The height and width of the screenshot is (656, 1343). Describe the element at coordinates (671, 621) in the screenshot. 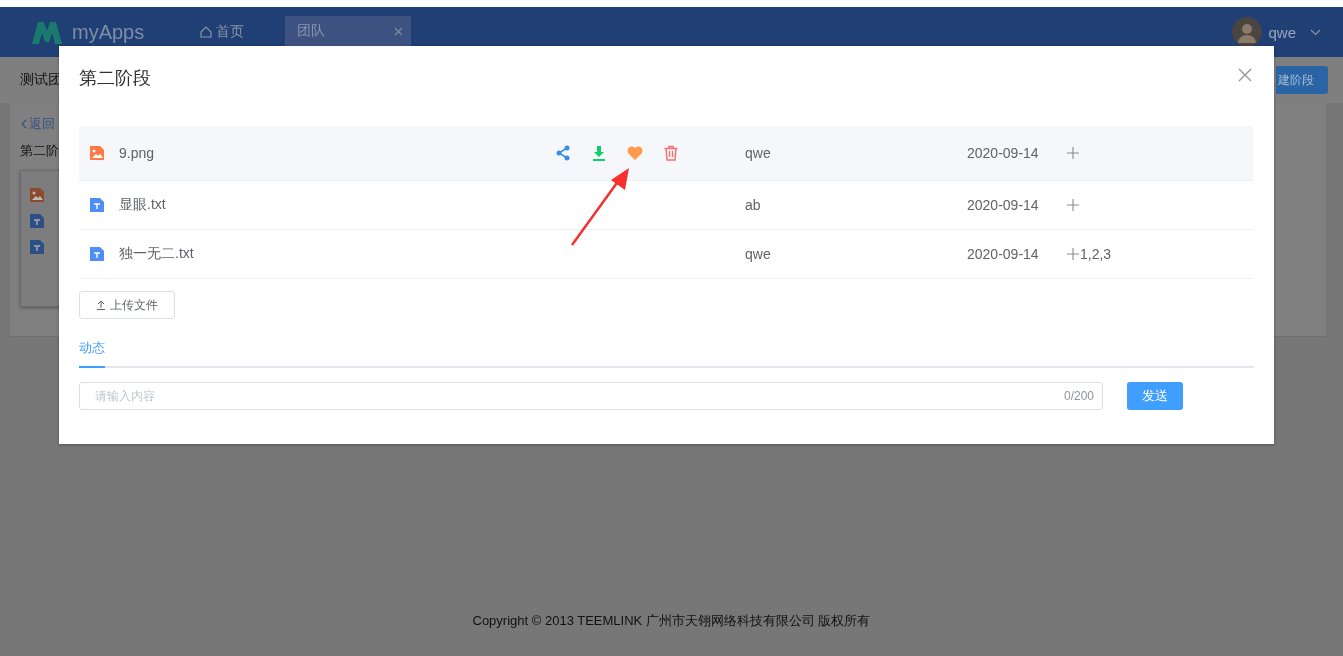

I see `copyright-text: Copyright © 2013 TEEMLINK 广州市天翎网络科技有限公司 版权所有` at that location.